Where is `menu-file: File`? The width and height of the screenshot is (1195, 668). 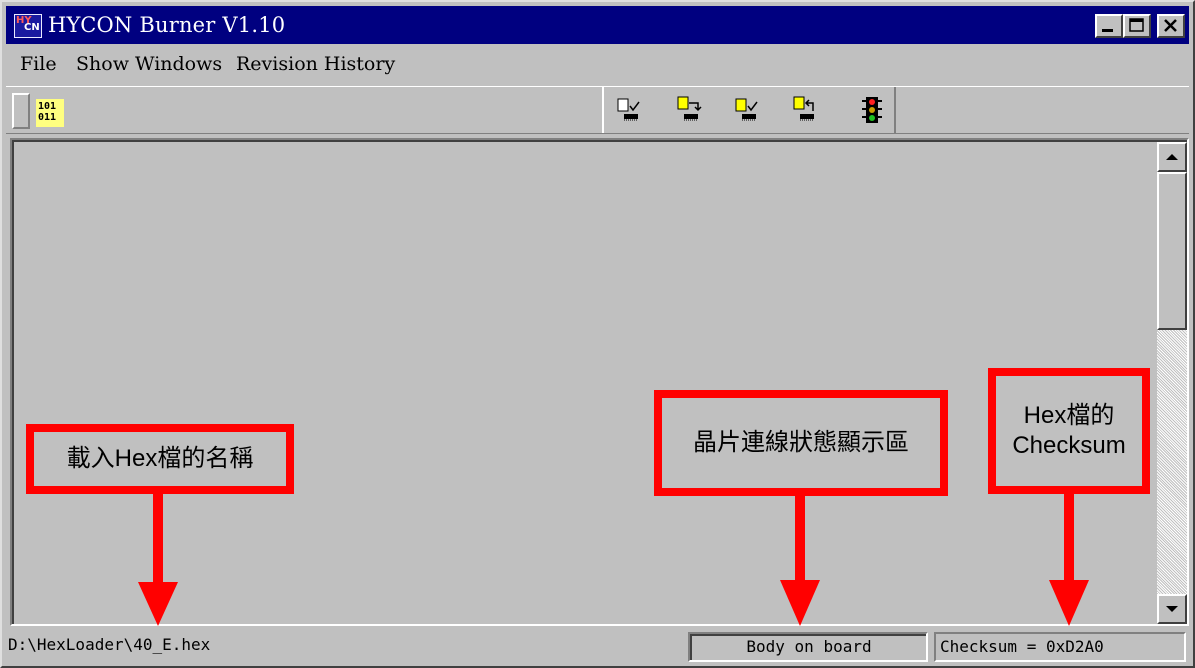 menu-file: File is located at coordinates (38, 64).